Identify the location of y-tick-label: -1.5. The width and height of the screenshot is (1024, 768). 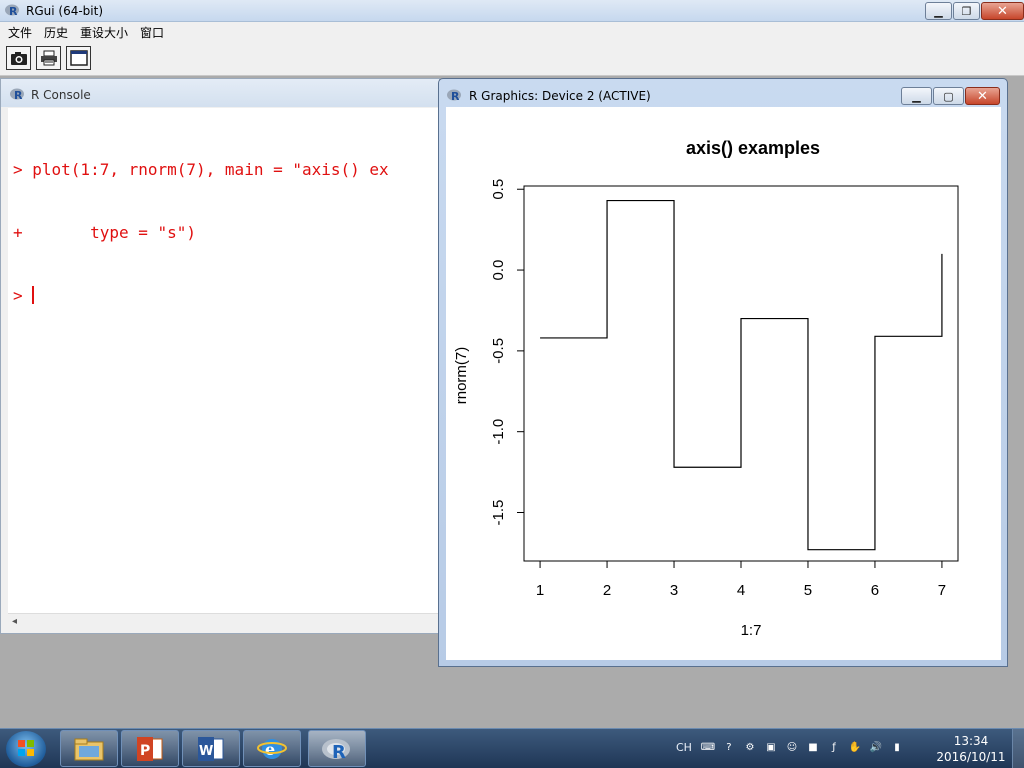
(498, 513).